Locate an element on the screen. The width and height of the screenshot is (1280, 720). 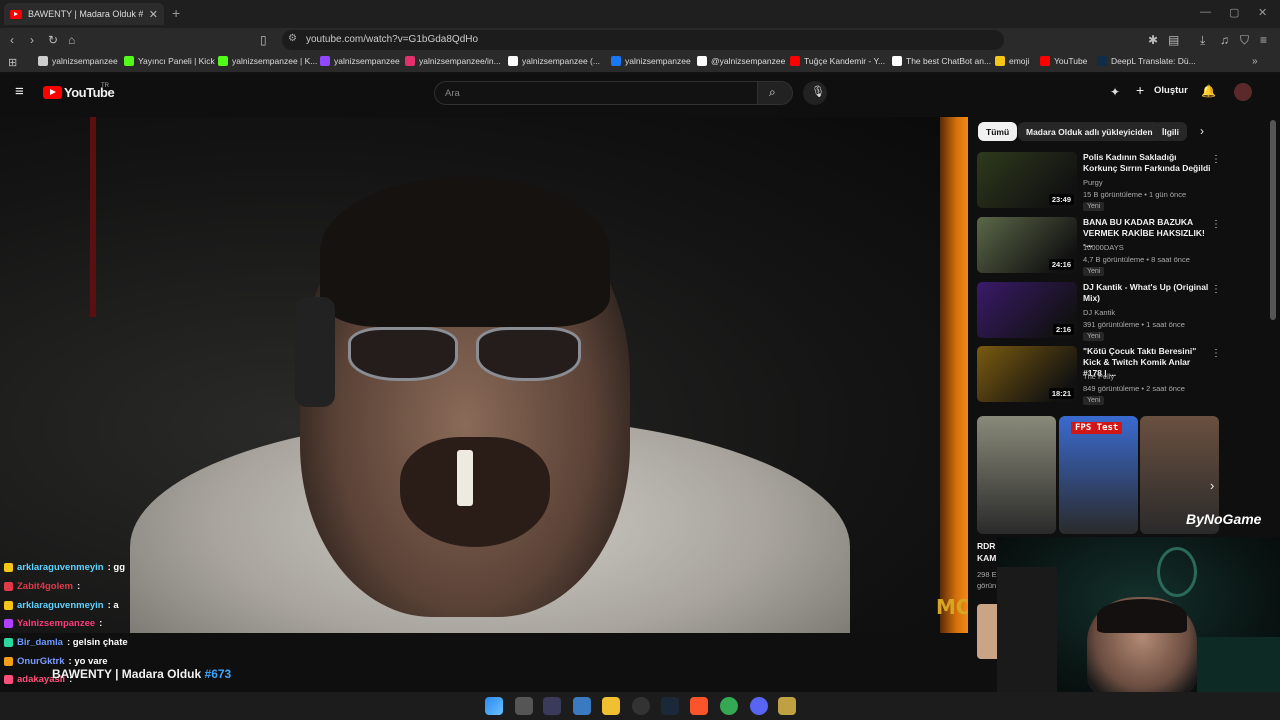
minimize-icon: — is located at coordinates (1205, 12).